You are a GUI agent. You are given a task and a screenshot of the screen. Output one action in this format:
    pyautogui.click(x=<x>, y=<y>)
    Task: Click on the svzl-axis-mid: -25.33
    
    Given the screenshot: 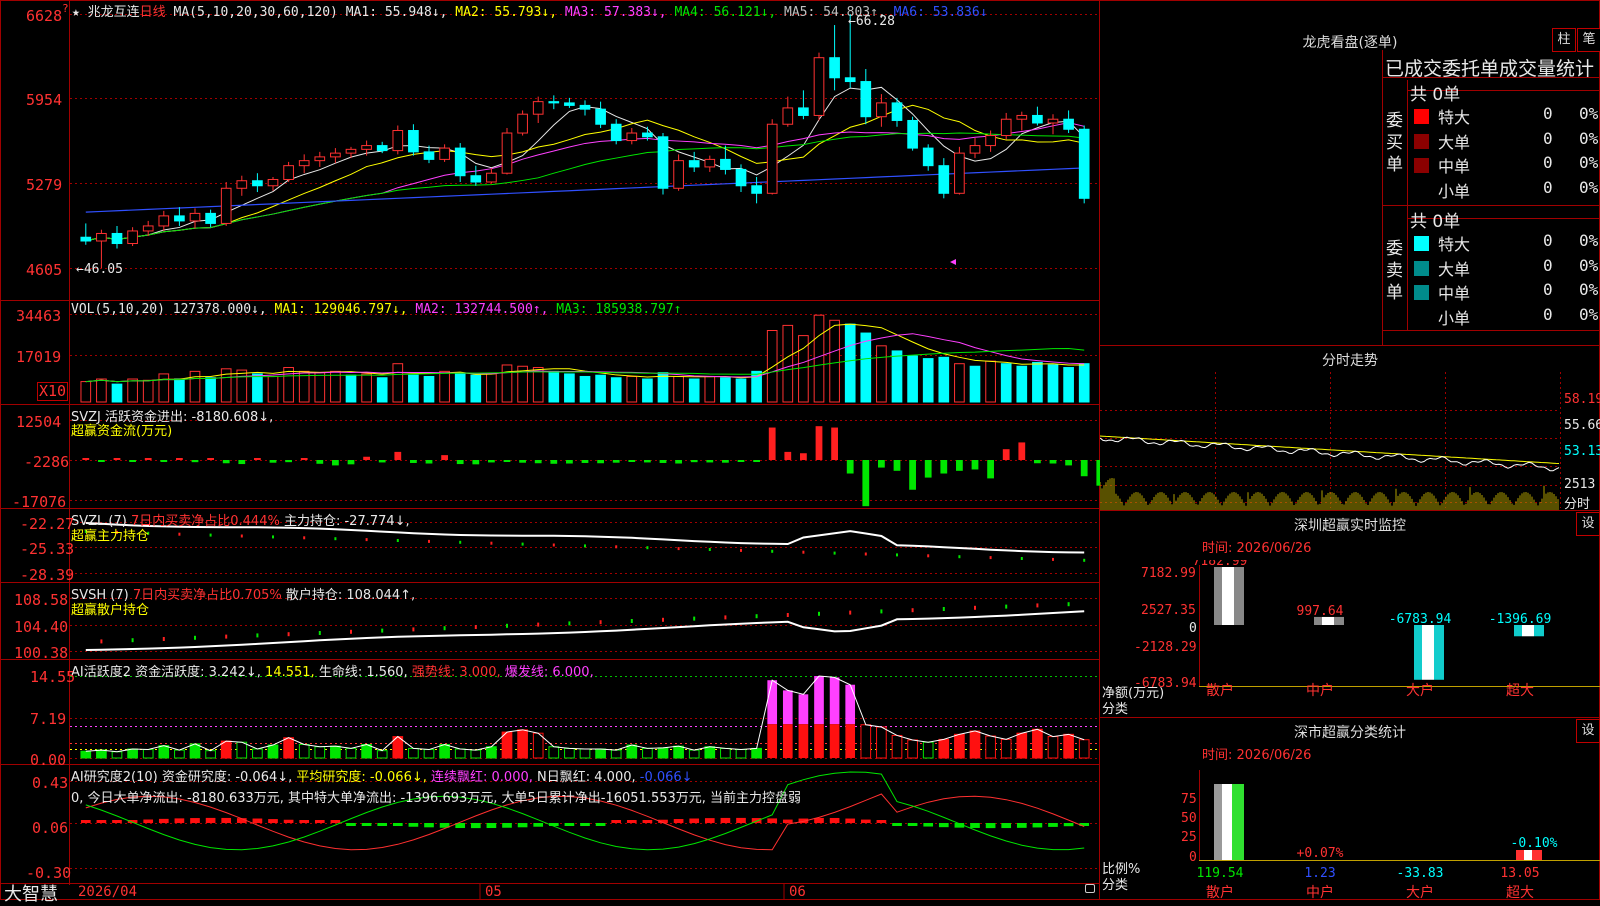 What is the action you would take?
    pyautogui.click(x=47, y=549)
    